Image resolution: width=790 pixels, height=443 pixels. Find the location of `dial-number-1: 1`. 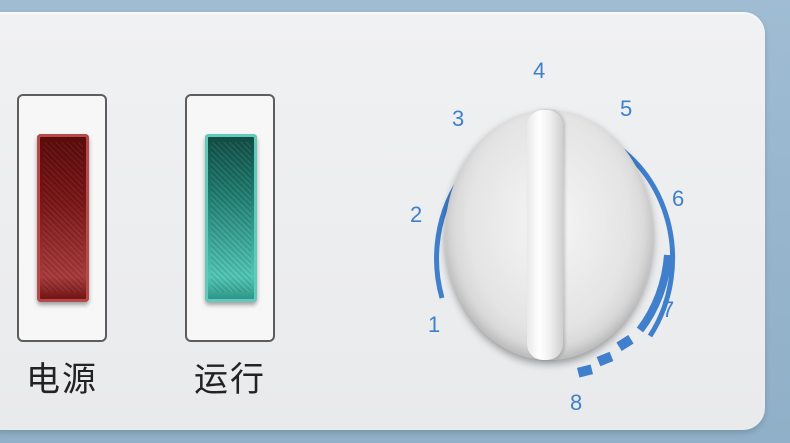

dial-number-1: 1 is located at coordinates (434, 324).